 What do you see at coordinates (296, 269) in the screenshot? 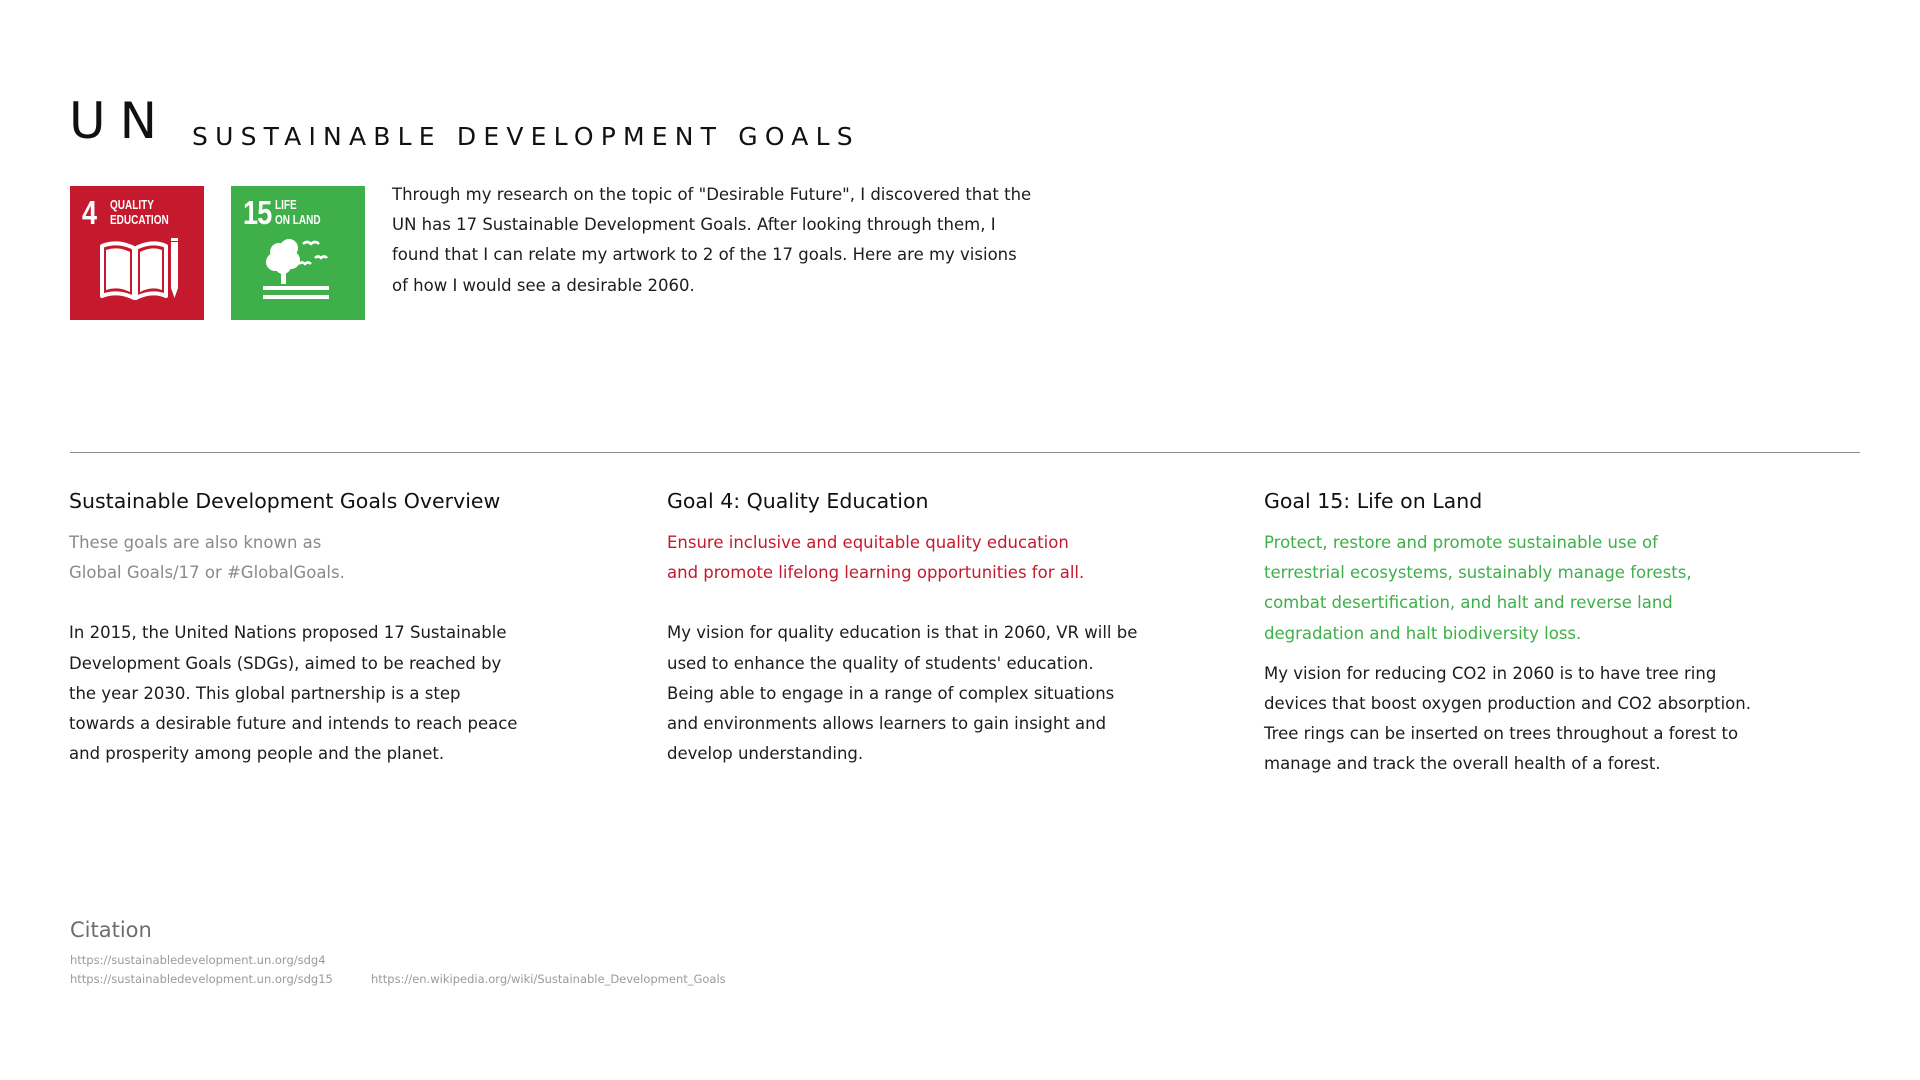
I see `tree-birds-icon` at bounding box center [296, 269].